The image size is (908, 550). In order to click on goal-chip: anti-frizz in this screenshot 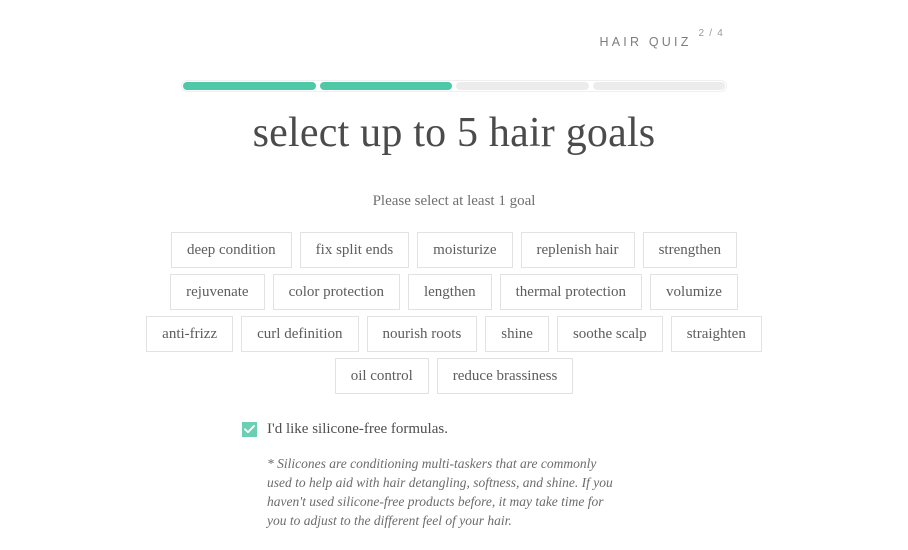, I will do `click(190, 334)`.